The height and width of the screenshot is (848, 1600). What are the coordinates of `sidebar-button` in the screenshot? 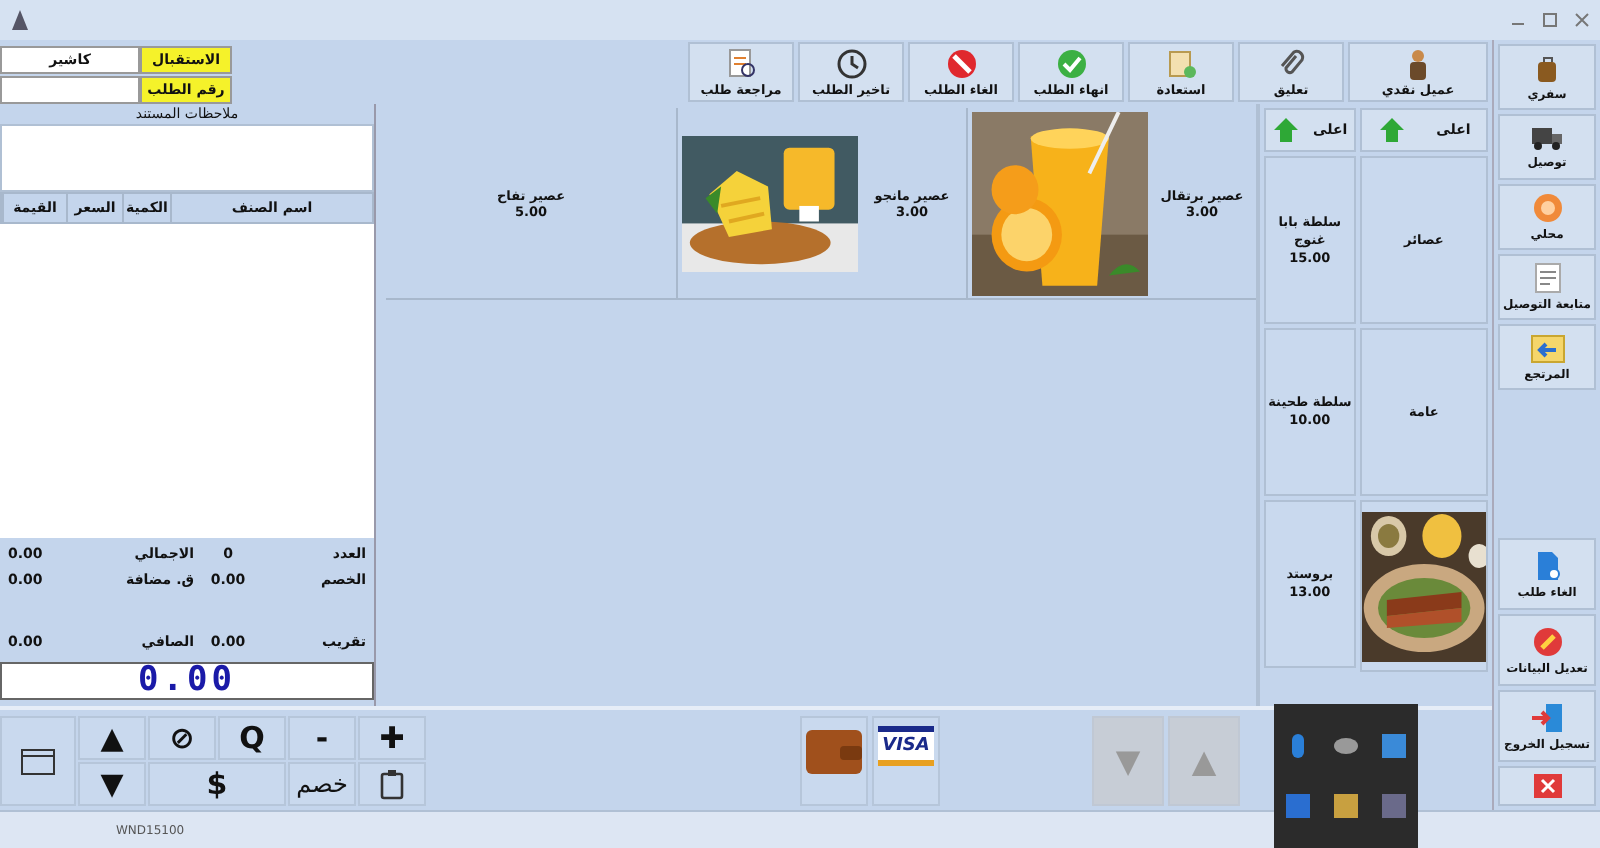 It's located at (1547, 786).